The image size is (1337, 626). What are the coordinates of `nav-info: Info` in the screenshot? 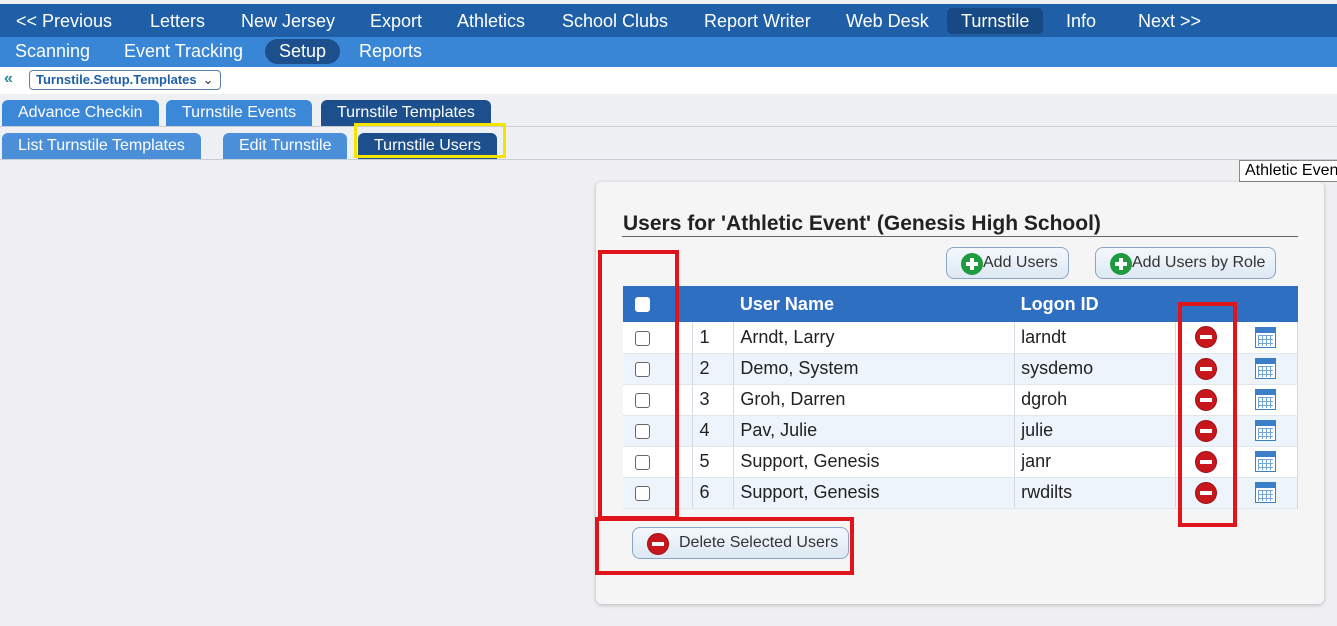 It's located at (1081, 21).